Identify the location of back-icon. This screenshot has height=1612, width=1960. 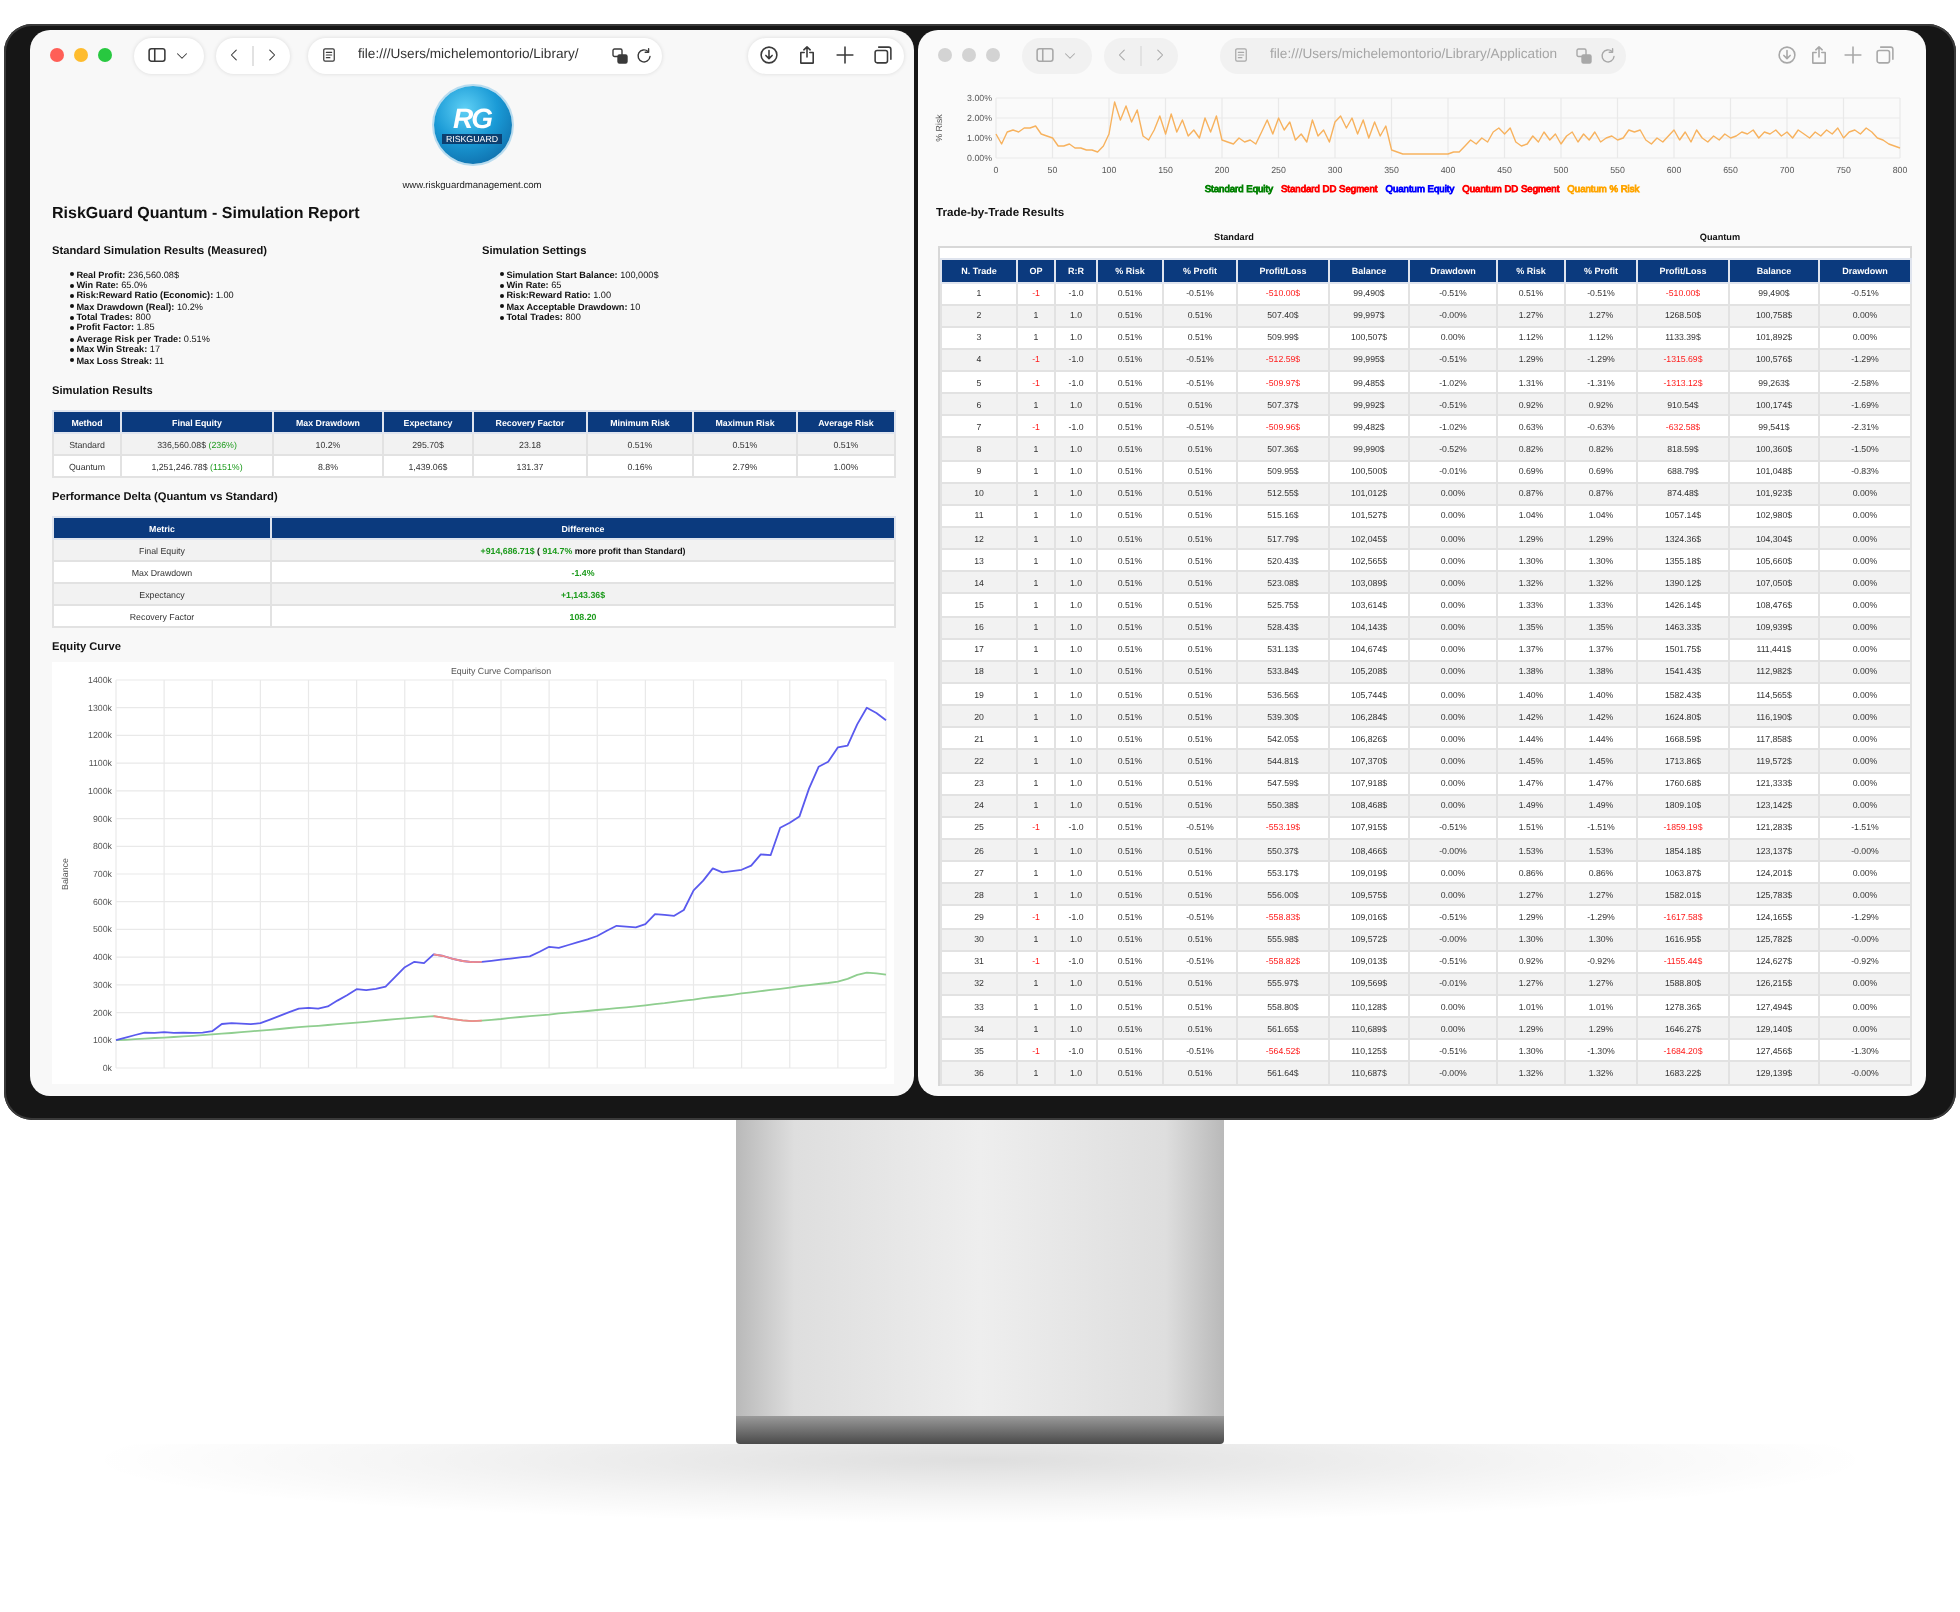
(234, 55).